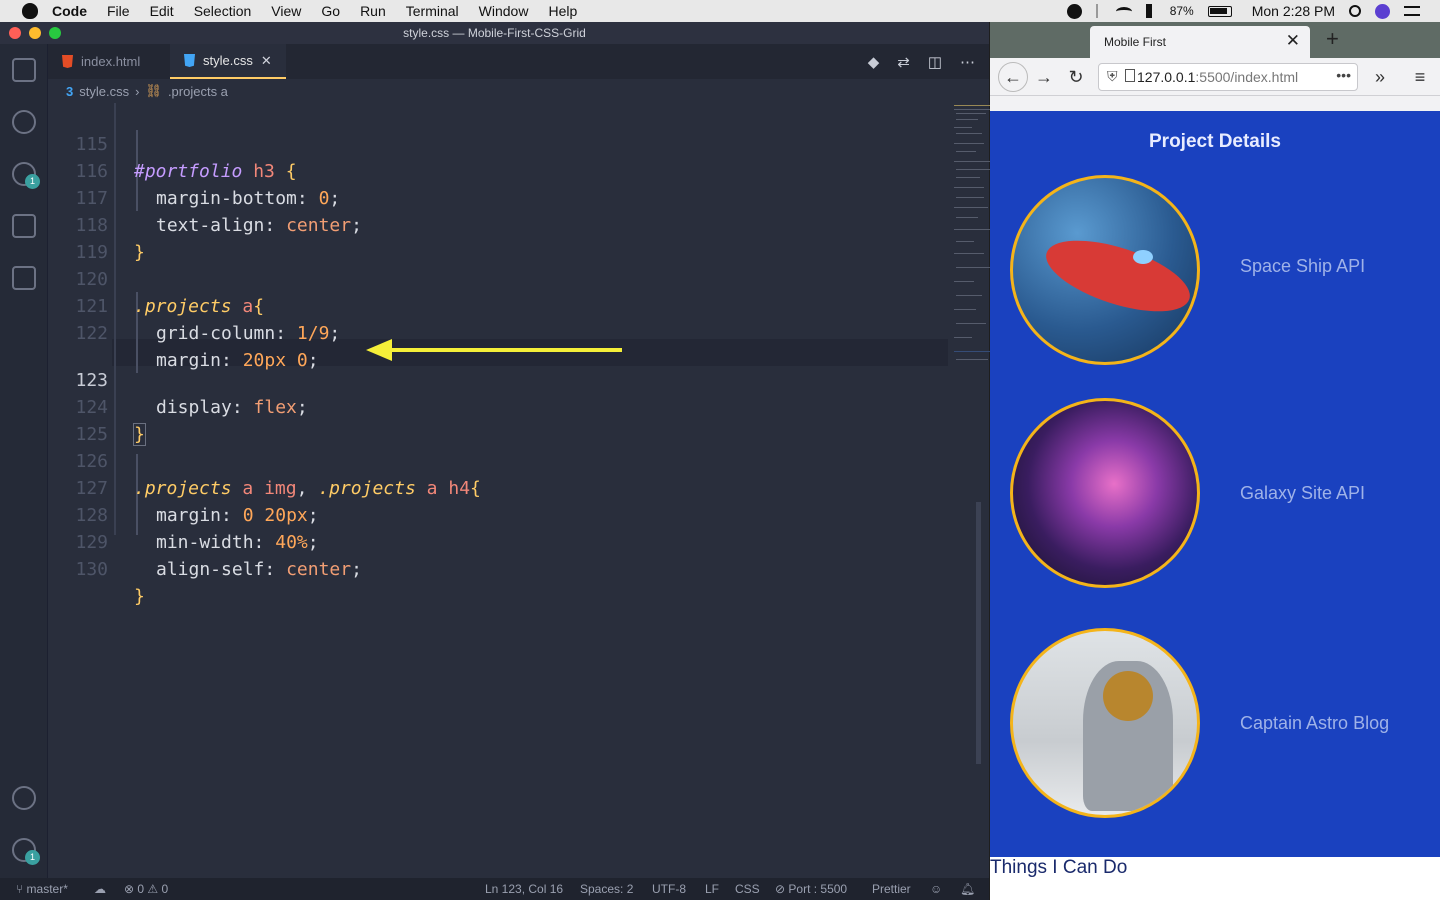 This screenshot has height=900, width=1440. I want to click on css-value: 20px 0, so click(275, 360).